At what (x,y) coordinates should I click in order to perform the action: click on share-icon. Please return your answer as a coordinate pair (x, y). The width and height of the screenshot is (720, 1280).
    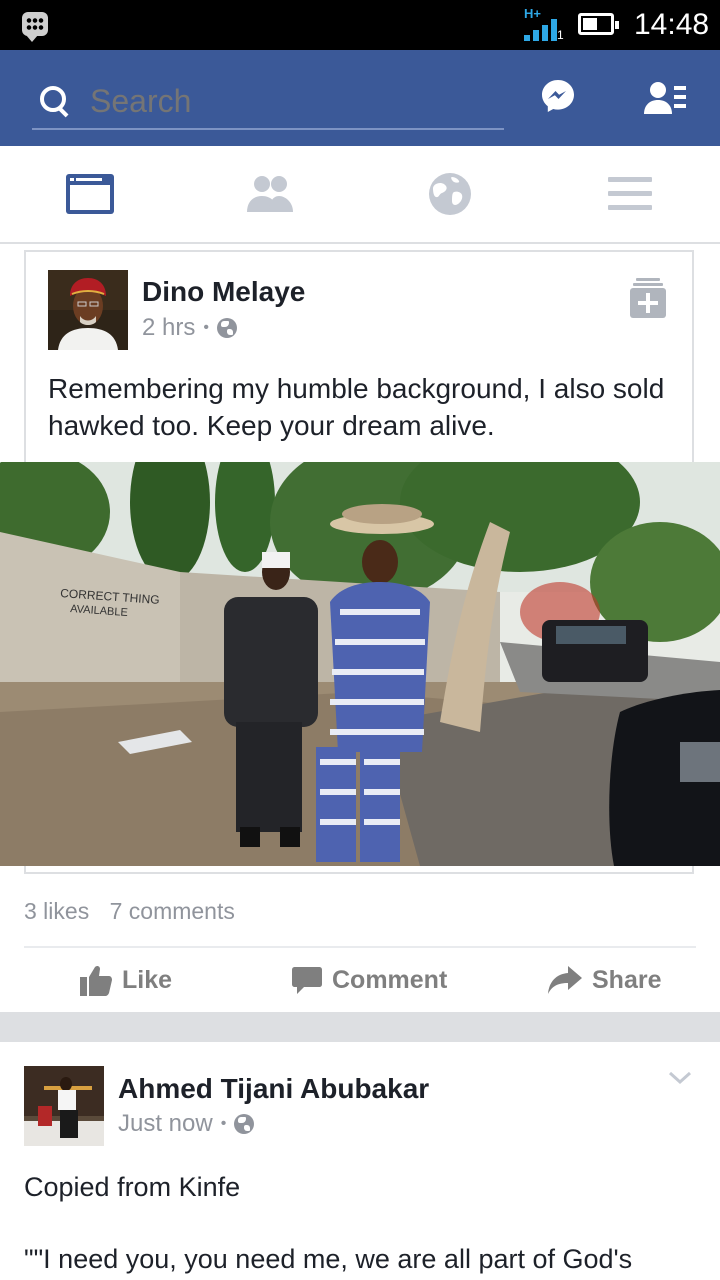
    Looking at the image, I should click on (565, 980).